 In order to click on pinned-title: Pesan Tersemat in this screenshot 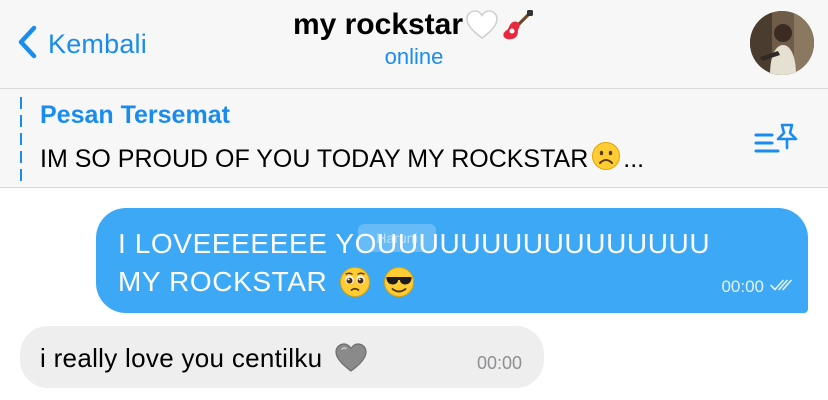, I will do `click(135, 115)`.